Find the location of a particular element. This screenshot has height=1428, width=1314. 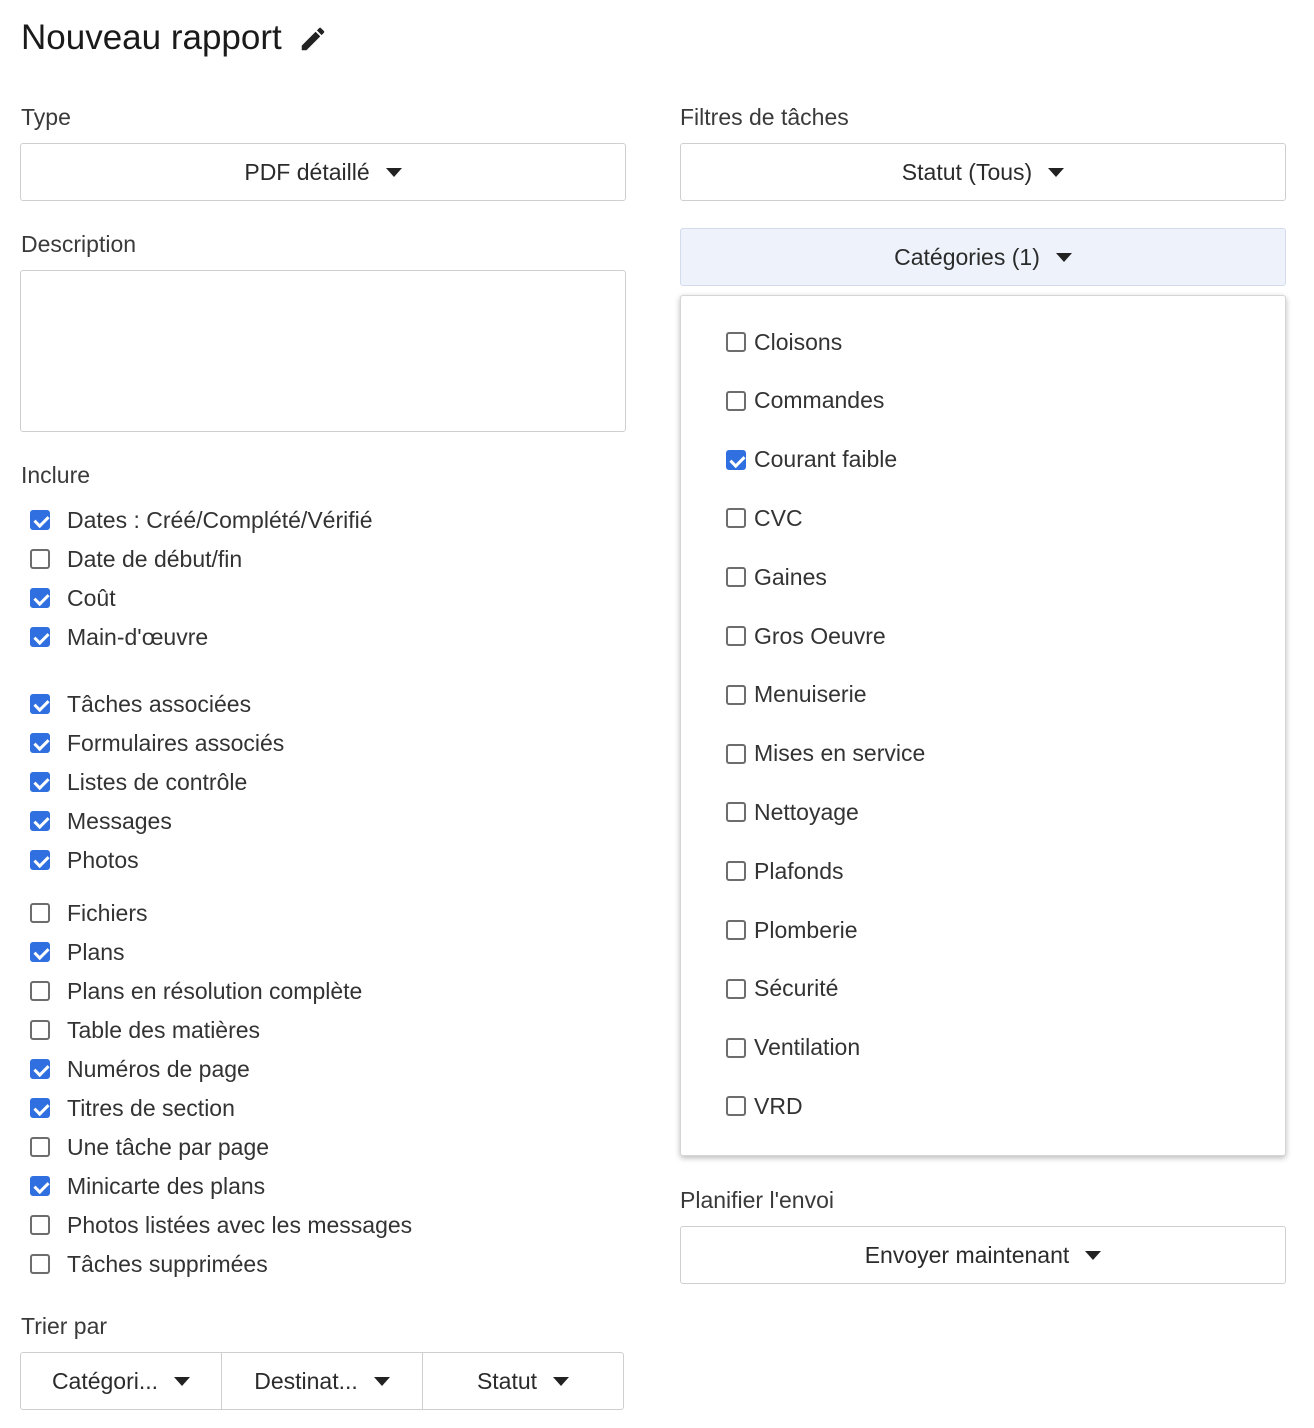

include-option: Titres de section is located at coordinates (132, 1108).